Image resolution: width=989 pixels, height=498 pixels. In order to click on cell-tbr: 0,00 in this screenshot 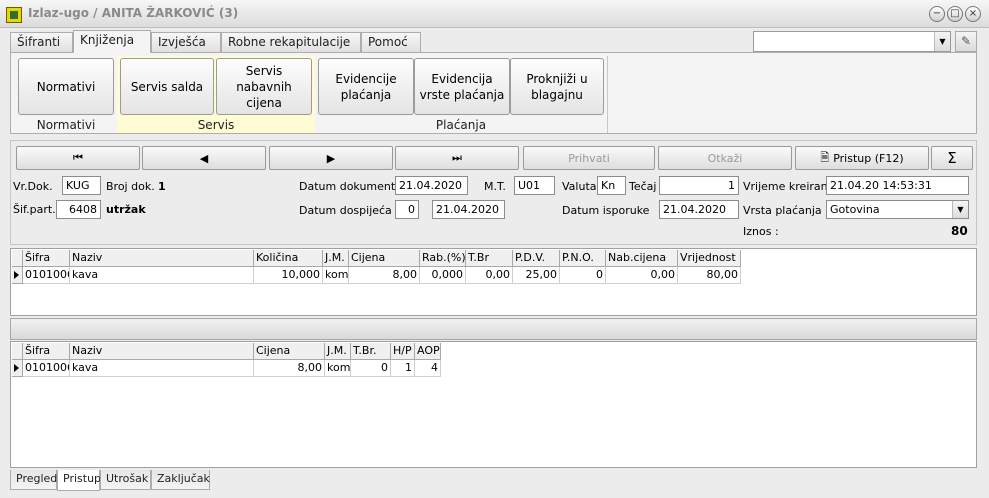, I will do `click(489, 275)`.